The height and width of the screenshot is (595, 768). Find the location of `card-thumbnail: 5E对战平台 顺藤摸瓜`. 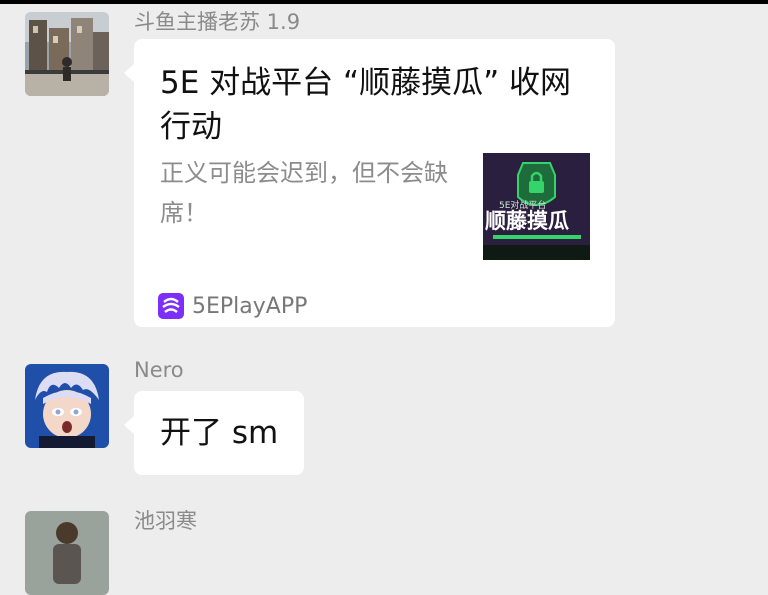

card-thumbnail: 5E对战平台 顺藤摸瓜 is located at coordinates (536, 206).